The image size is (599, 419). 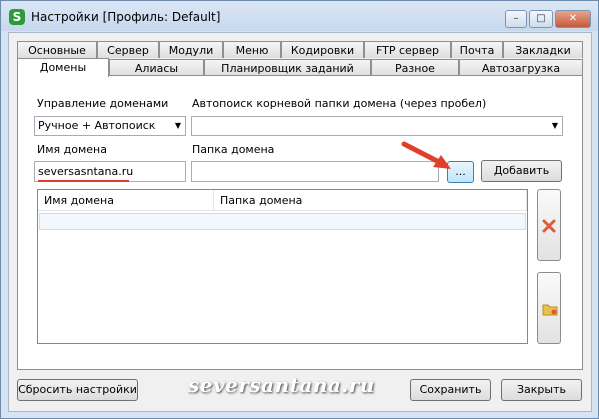 What do you see at coordinates (191, 49) in the screenshot?
I see `tab-modules: Модули` at bounding box center [191, 49].